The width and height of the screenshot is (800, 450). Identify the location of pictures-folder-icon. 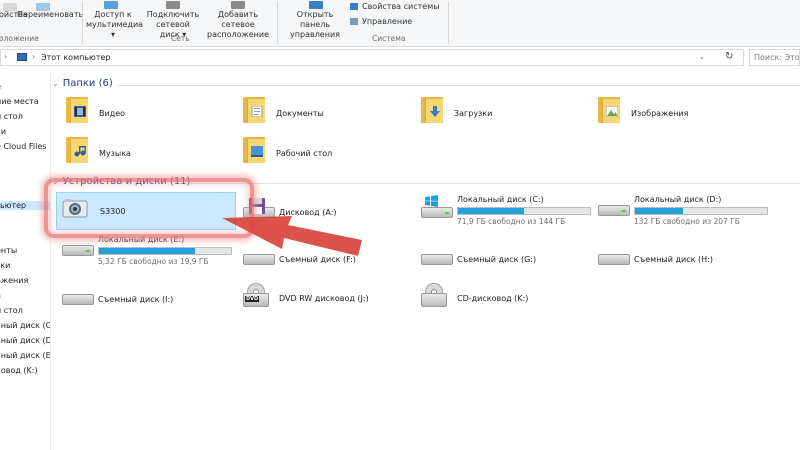
(609, 109).